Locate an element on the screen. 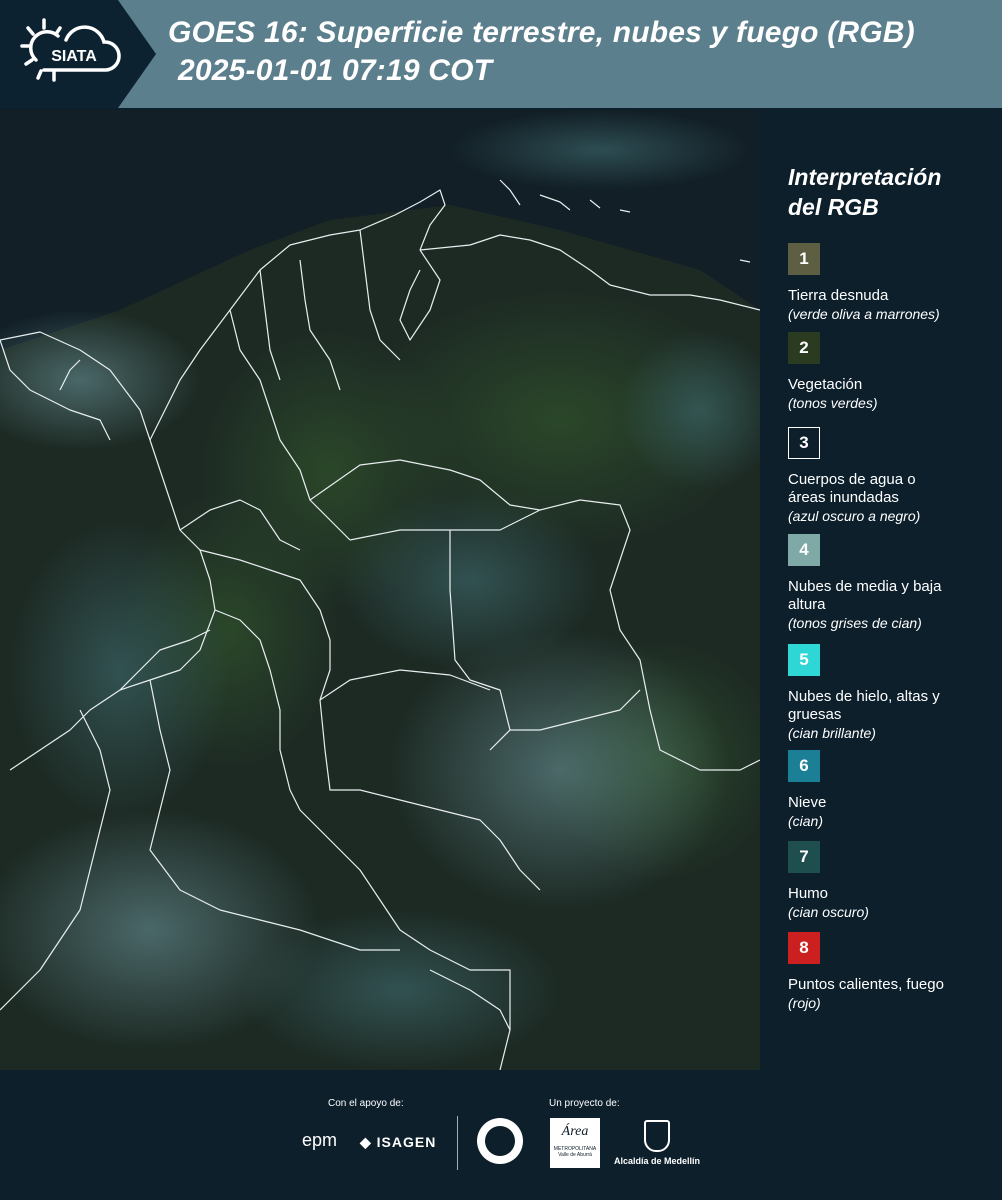 This screenshot has height=1200, width=1002. legend-label: Cuerpos de agua o áreas inundadas is located at coordinates (852, 488).